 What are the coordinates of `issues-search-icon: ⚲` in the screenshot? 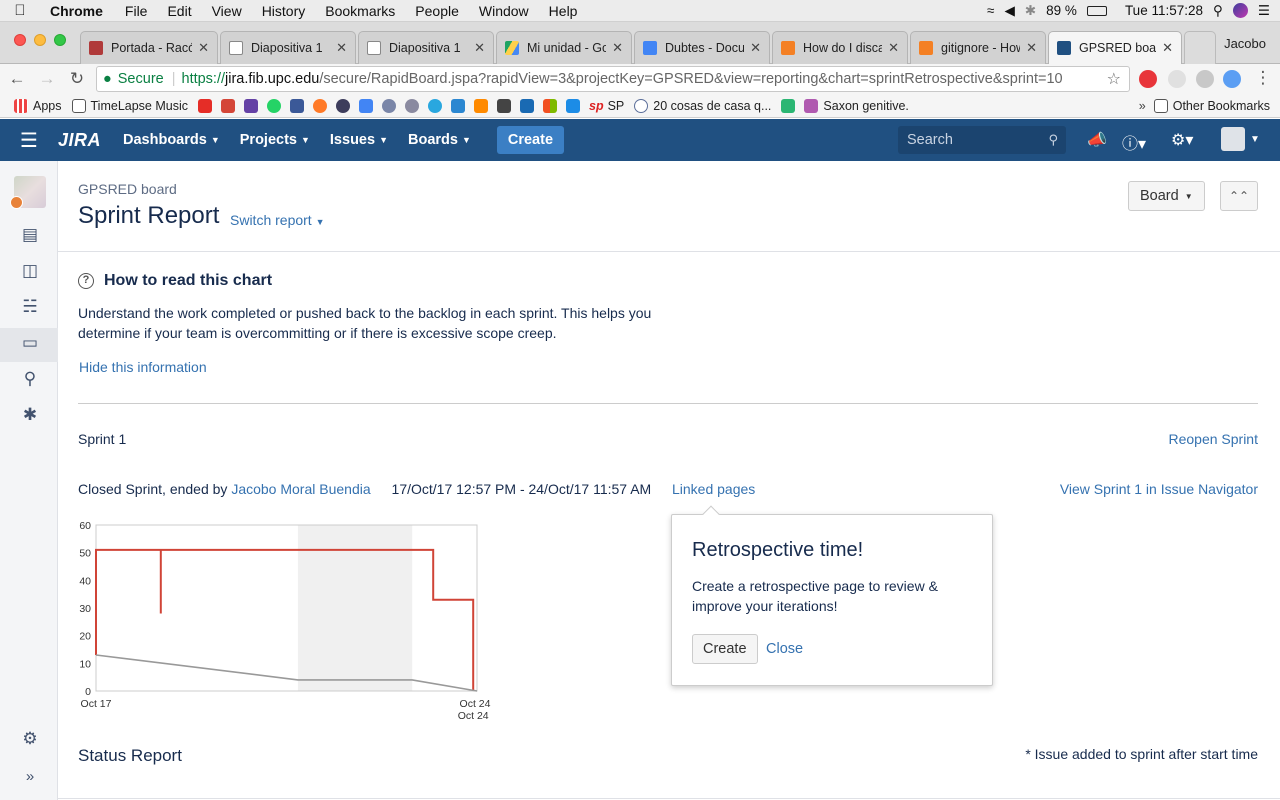 It's located at (30, 381).